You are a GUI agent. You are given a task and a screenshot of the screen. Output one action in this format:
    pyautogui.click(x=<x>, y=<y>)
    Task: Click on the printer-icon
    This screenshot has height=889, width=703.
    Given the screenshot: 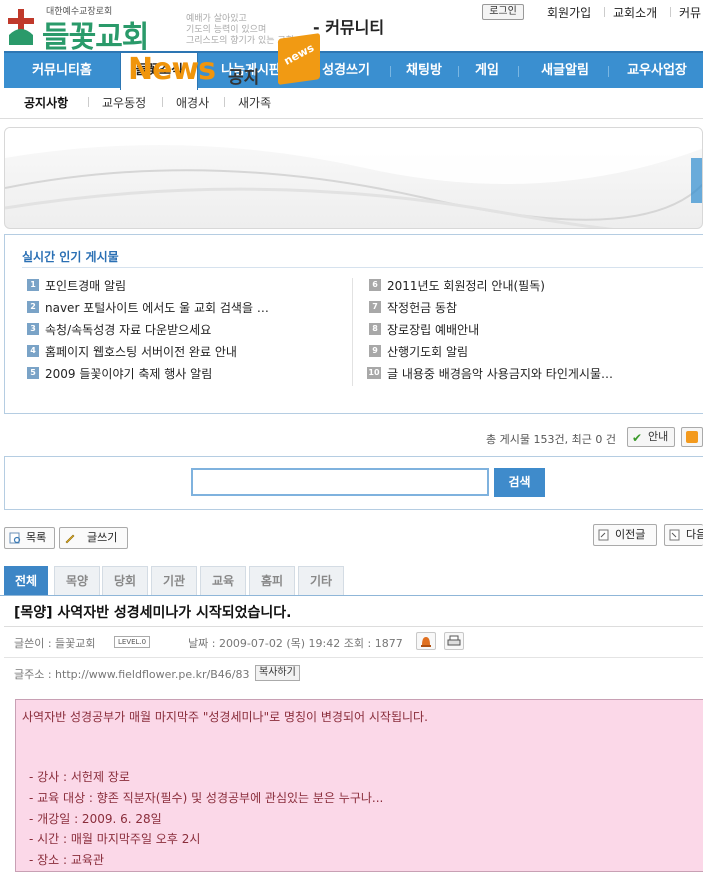 What is the action you would take?
    pyautogui.click(x=454, y=640)
    